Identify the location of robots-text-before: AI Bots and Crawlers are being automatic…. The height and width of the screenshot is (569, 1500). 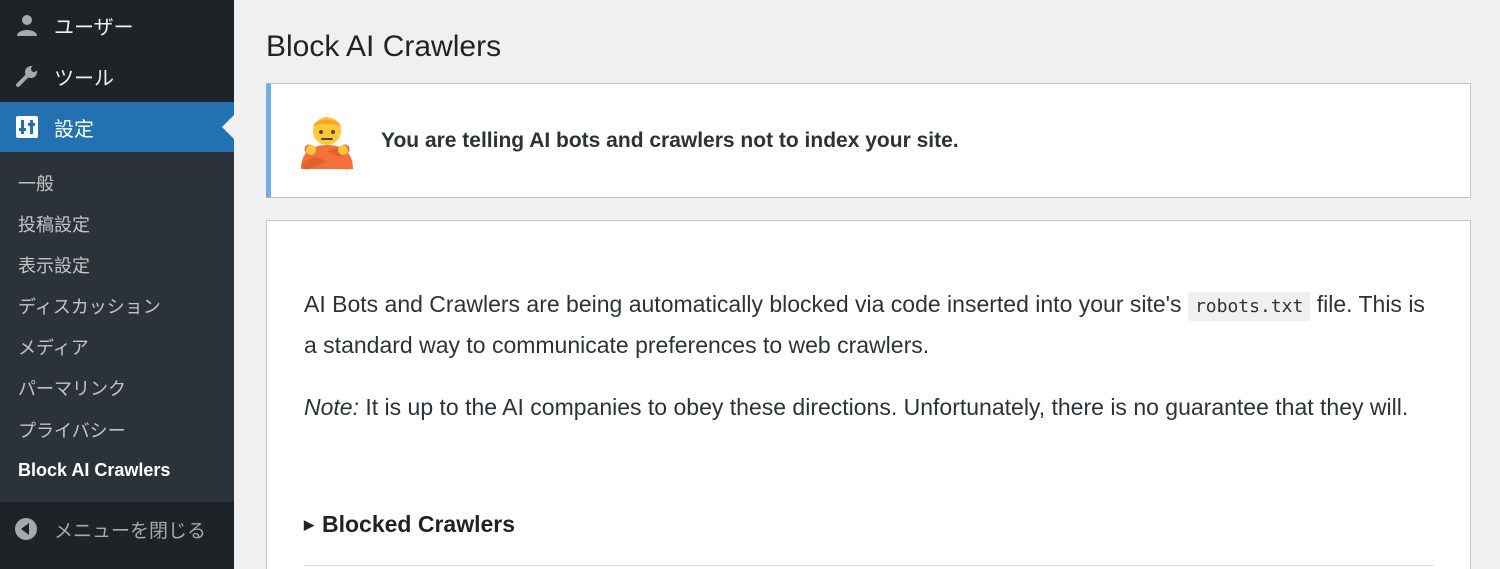
(746, 304).